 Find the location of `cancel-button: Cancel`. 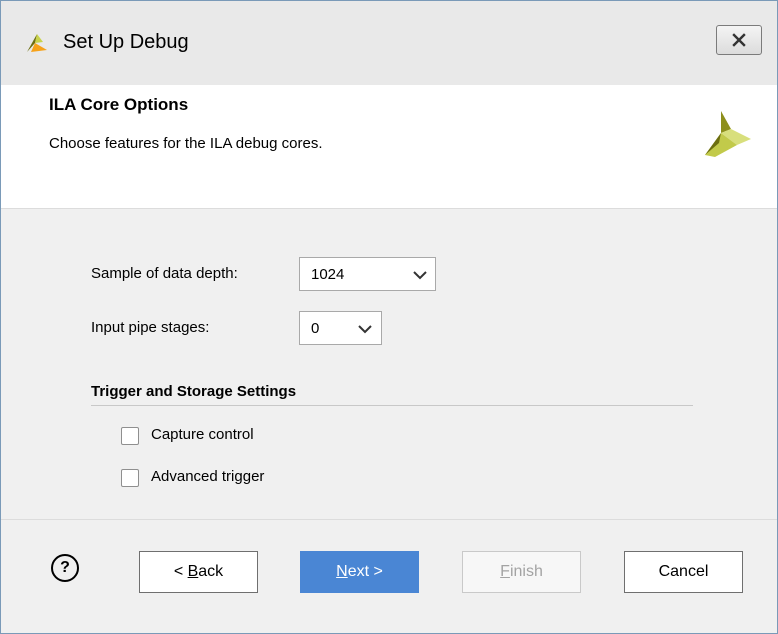

cancel-button: Cancel is located at coordinates (683, 572).